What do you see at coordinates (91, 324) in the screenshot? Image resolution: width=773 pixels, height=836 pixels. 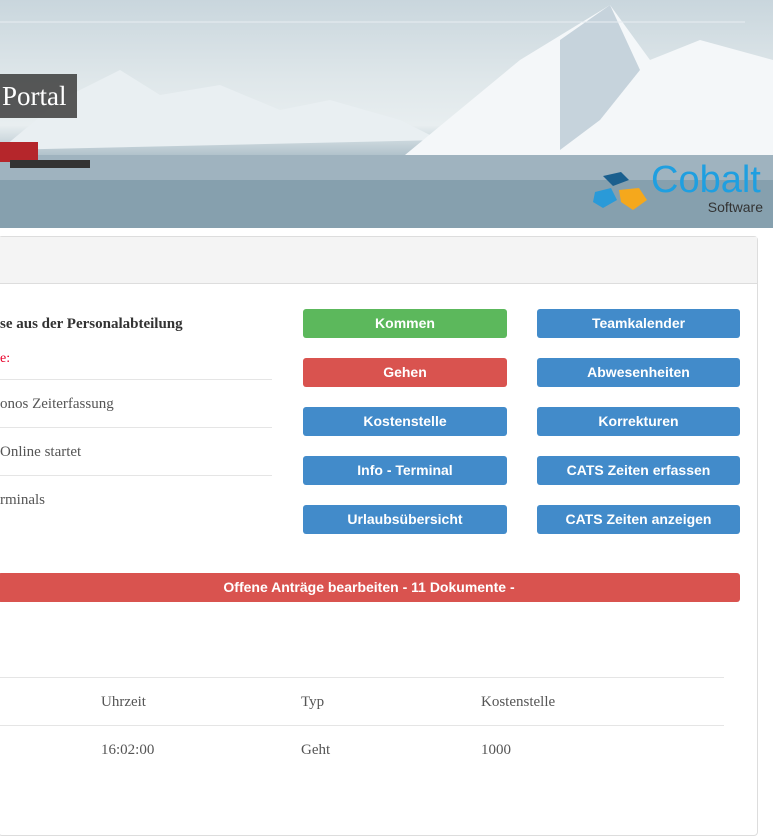 I see `news-heading: se aus der Personalabteilung` at bounding box center [91, 324].